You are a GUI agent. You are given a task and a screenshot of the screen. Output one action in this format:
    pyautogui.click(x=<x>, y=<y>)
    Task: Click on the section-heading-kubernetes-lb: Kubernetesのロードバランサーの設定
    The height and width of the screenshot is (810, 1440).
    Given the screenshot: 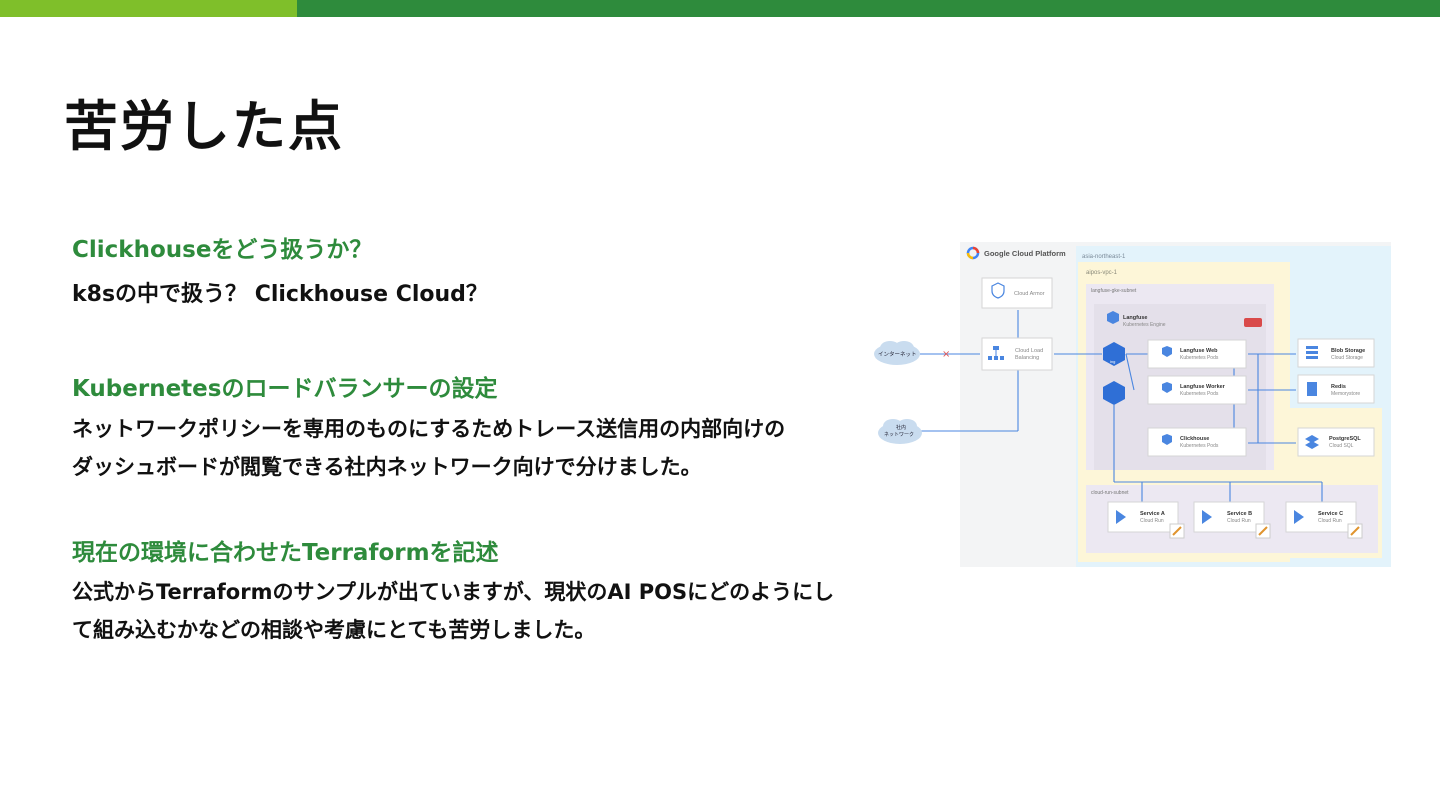 What is the action you would take?
    pyautogui.click(x=285, y=389)
    